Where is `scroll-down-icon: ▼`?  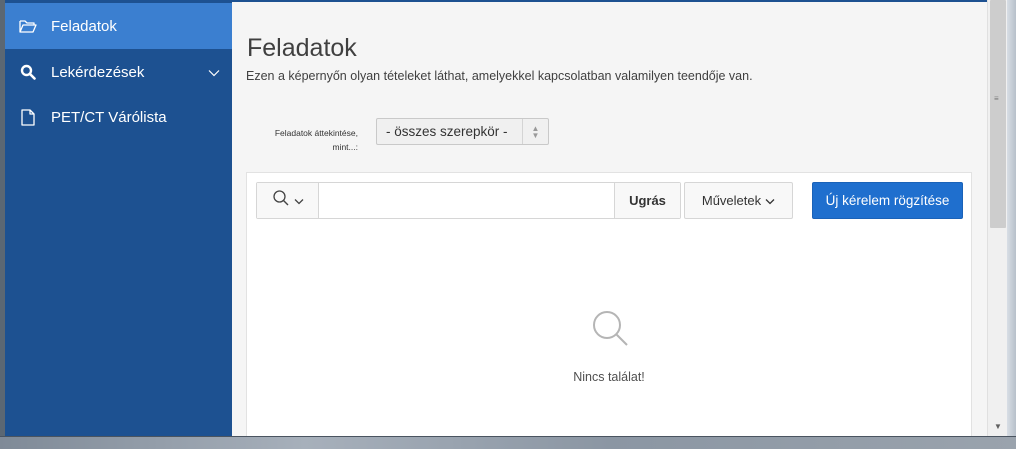
scroll-down-icon: ▼ is located at coordinates (998, 426).